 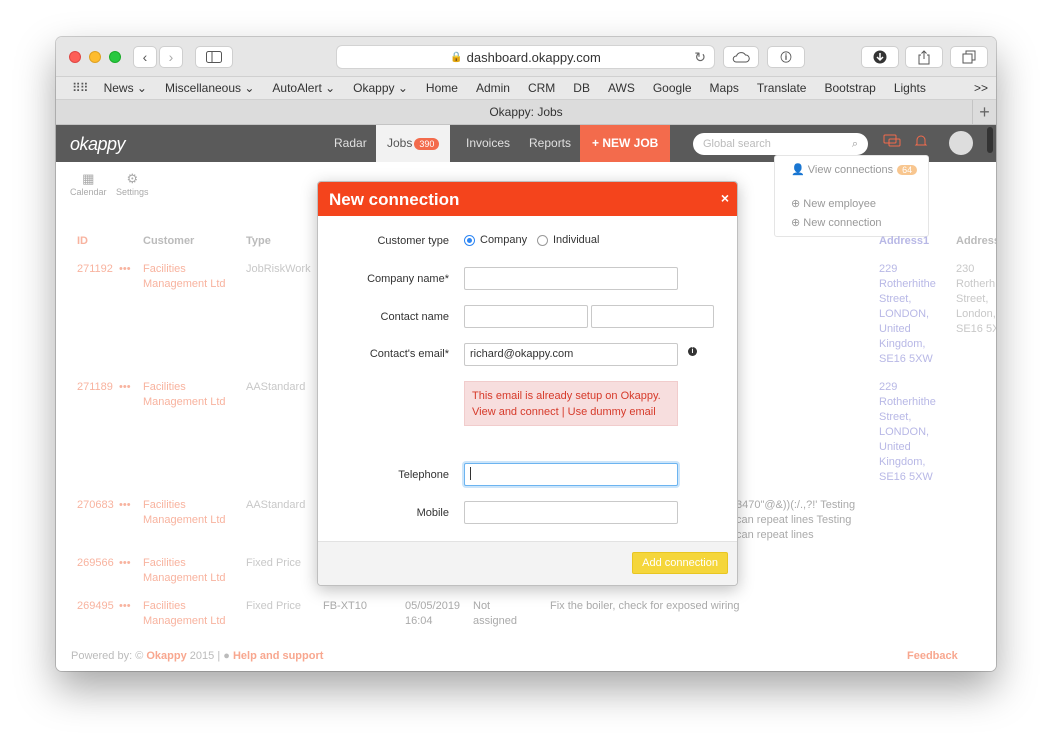 What do you see at coordinates (571, 278) in the screenshot?
I see `company-name-input` at bounding box center [571, 278].